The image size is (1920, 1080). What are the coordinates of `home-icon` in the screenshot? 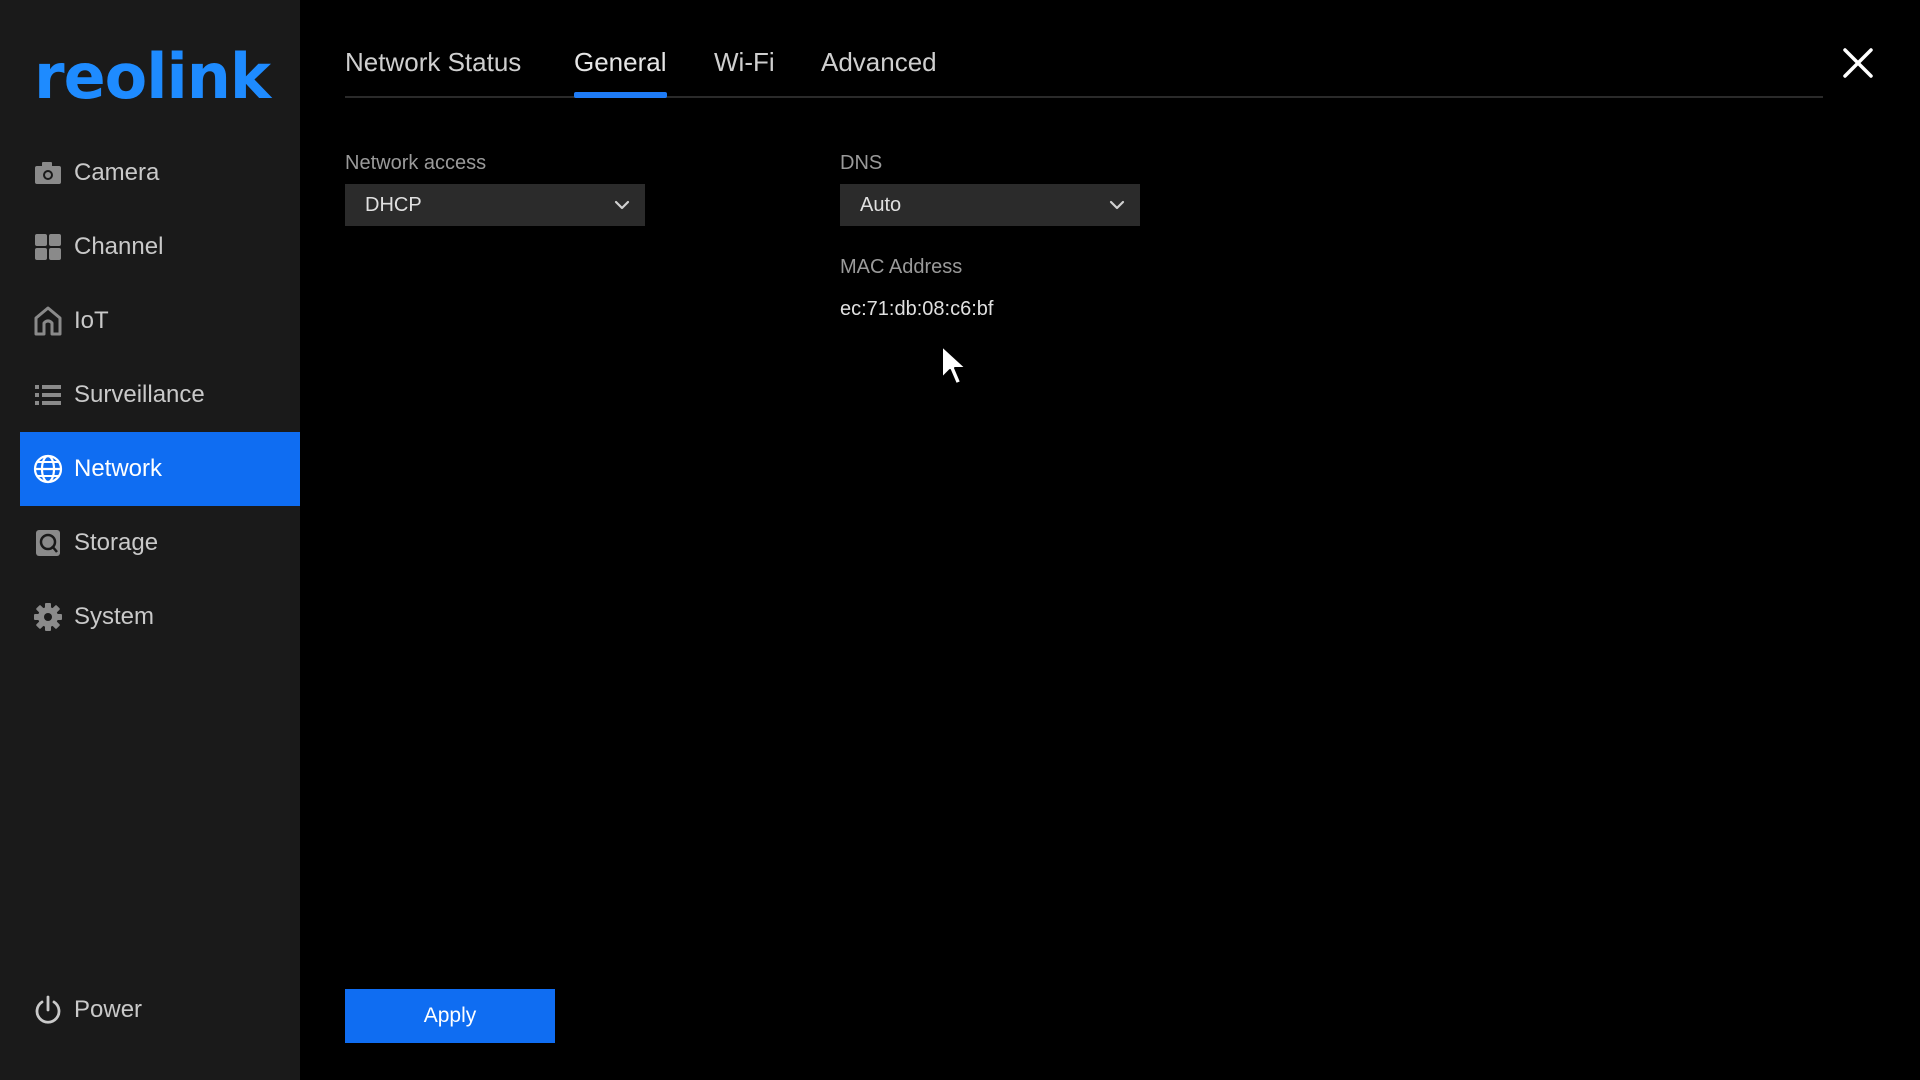 It's located at (48, 321).